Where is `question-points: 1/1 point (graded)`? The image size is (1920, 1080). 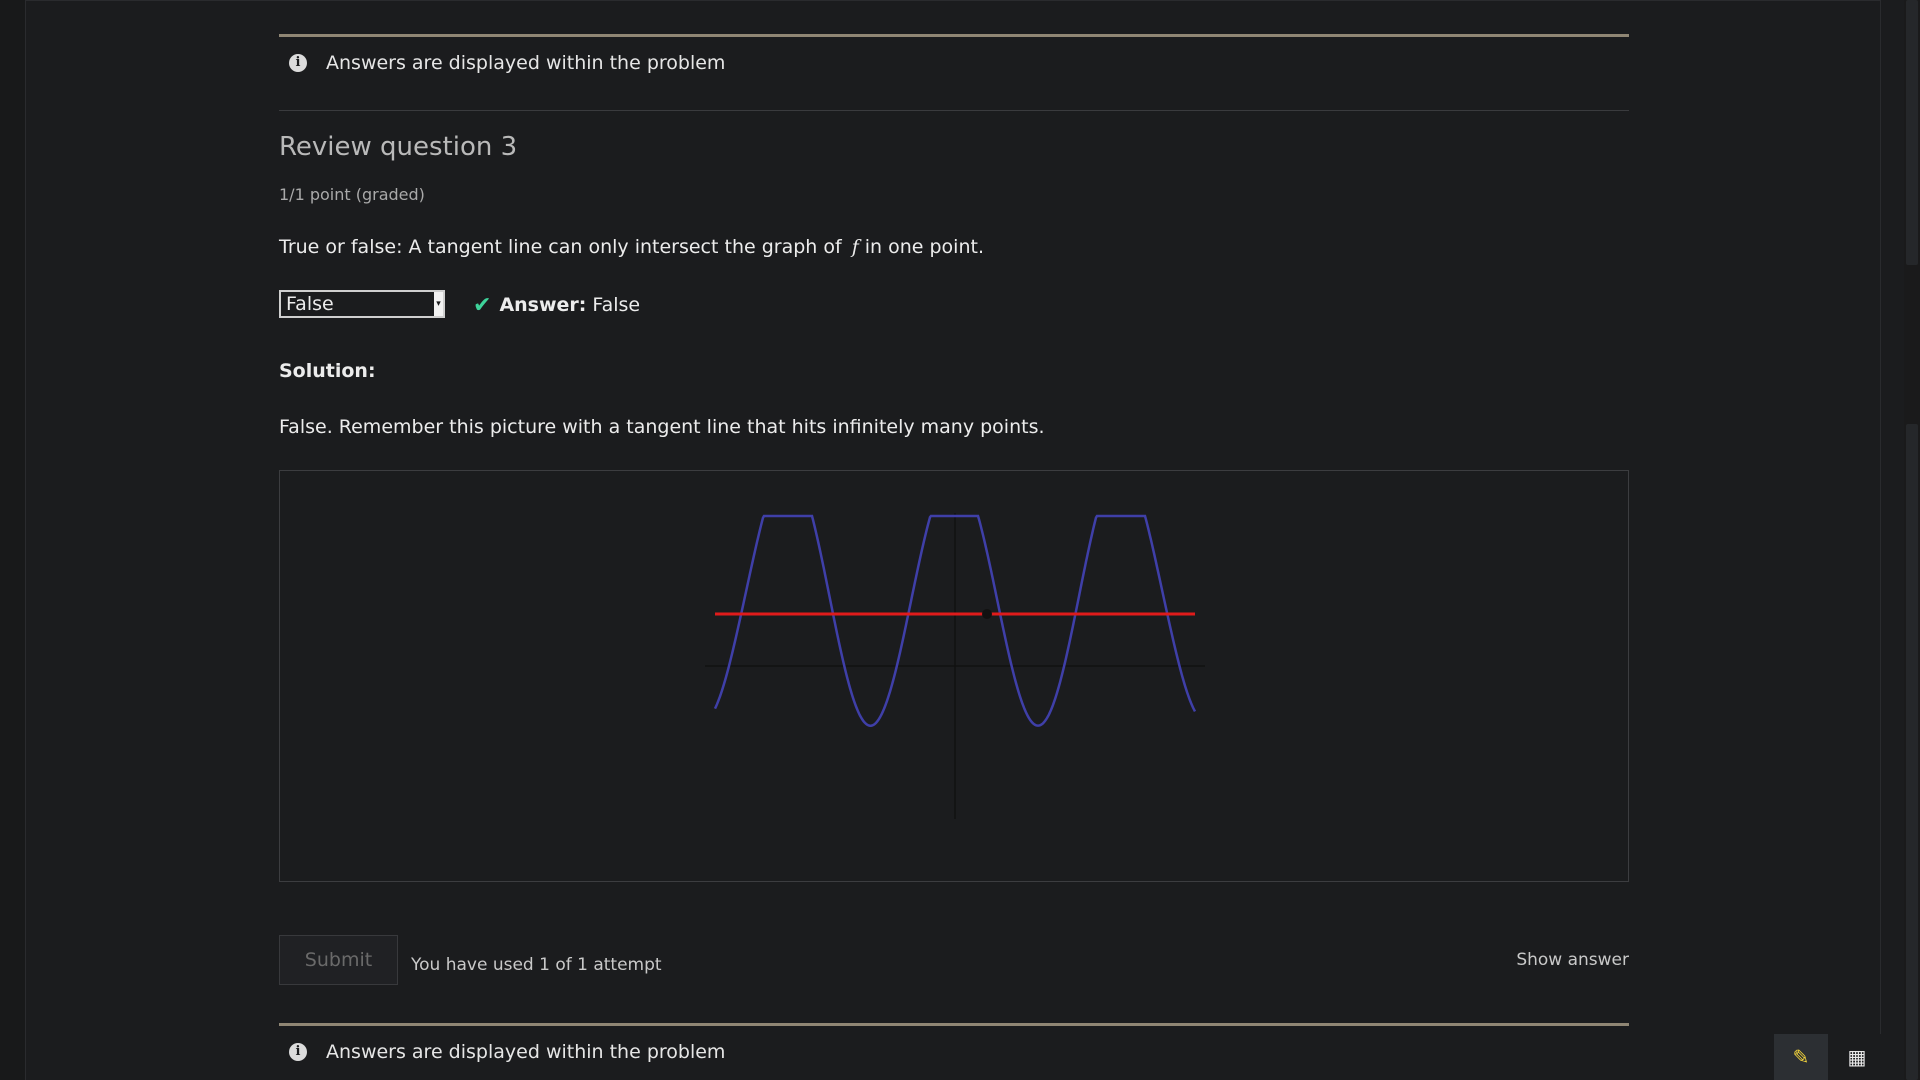
question-points: 1/1 point (graded) is located at coordinates (352, 194).